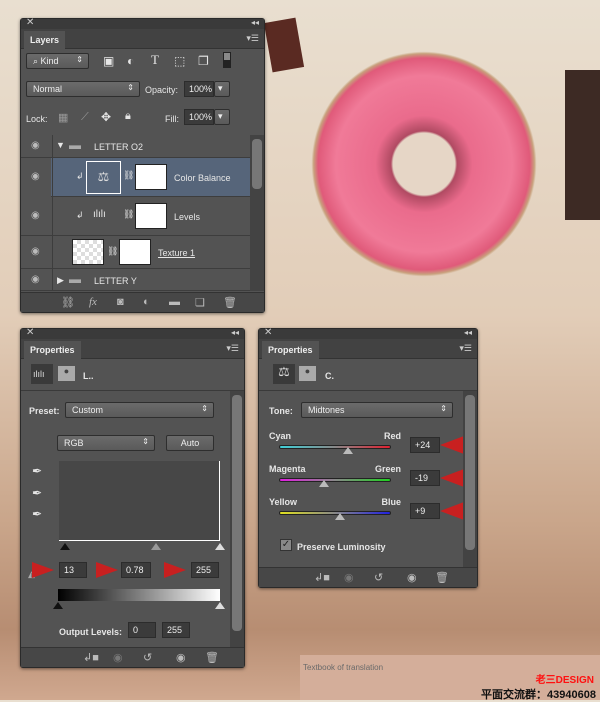  What do you see at coordinates (155, 60) in the screenshot?
I see `filter-type-icon: T` at bounding box center [155, 60].